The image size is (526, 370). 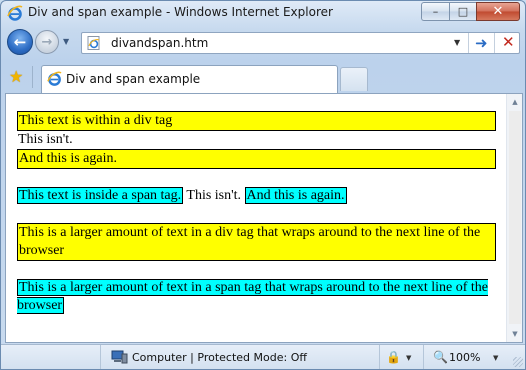 What do you see at coordinates (100, 195) in the screenshot?
I see `span-text-1: This text is inside a span tag.` at bounding box center [100, 195].